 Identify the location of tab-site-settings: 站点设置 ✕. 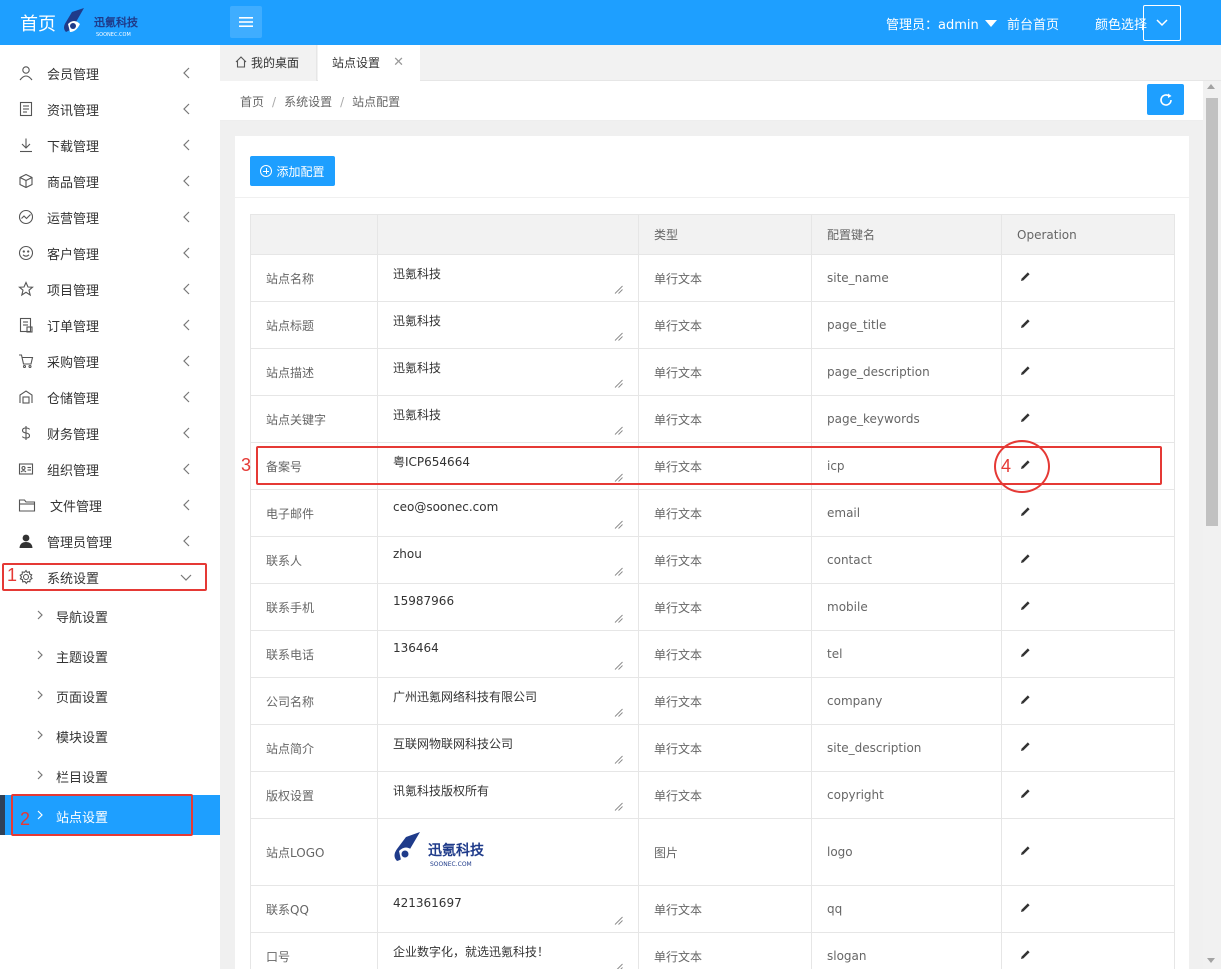
(369, 63).